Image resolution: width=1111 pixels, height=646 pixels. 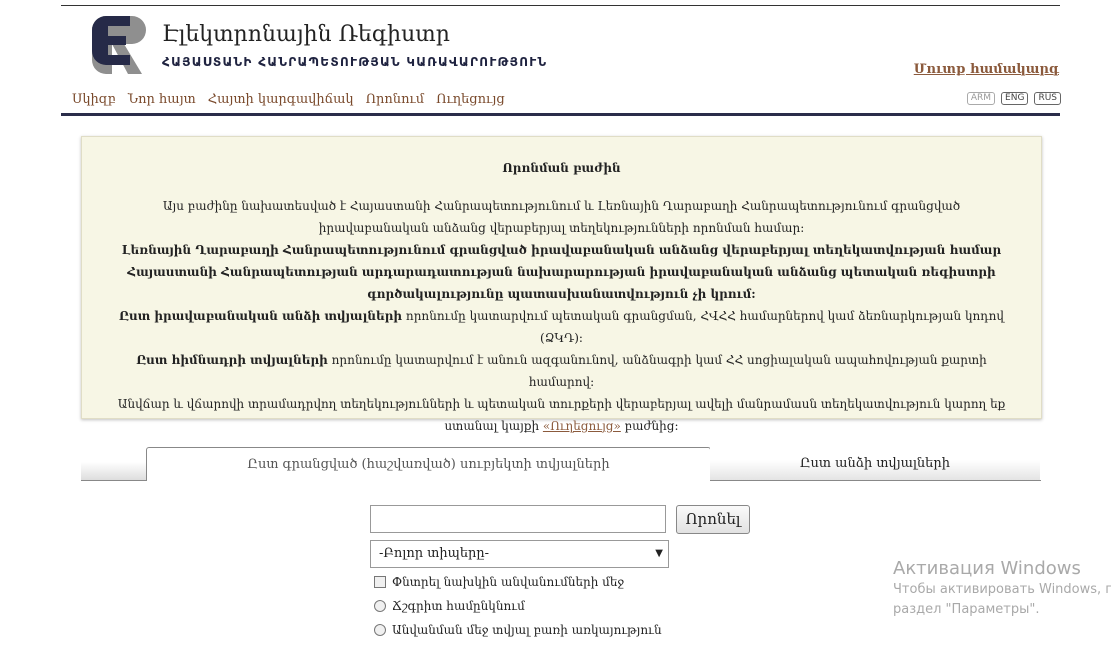 I want to click on site-subtitle: ՀԱՅԱՍՏԱՆԻ ՀԱՆՐԱՊԵՏՈՒԹՅԱՆ ԿԱՌԱՎԱՐՈՒԹՅՈՒՆ, so click(x=355, y=62).